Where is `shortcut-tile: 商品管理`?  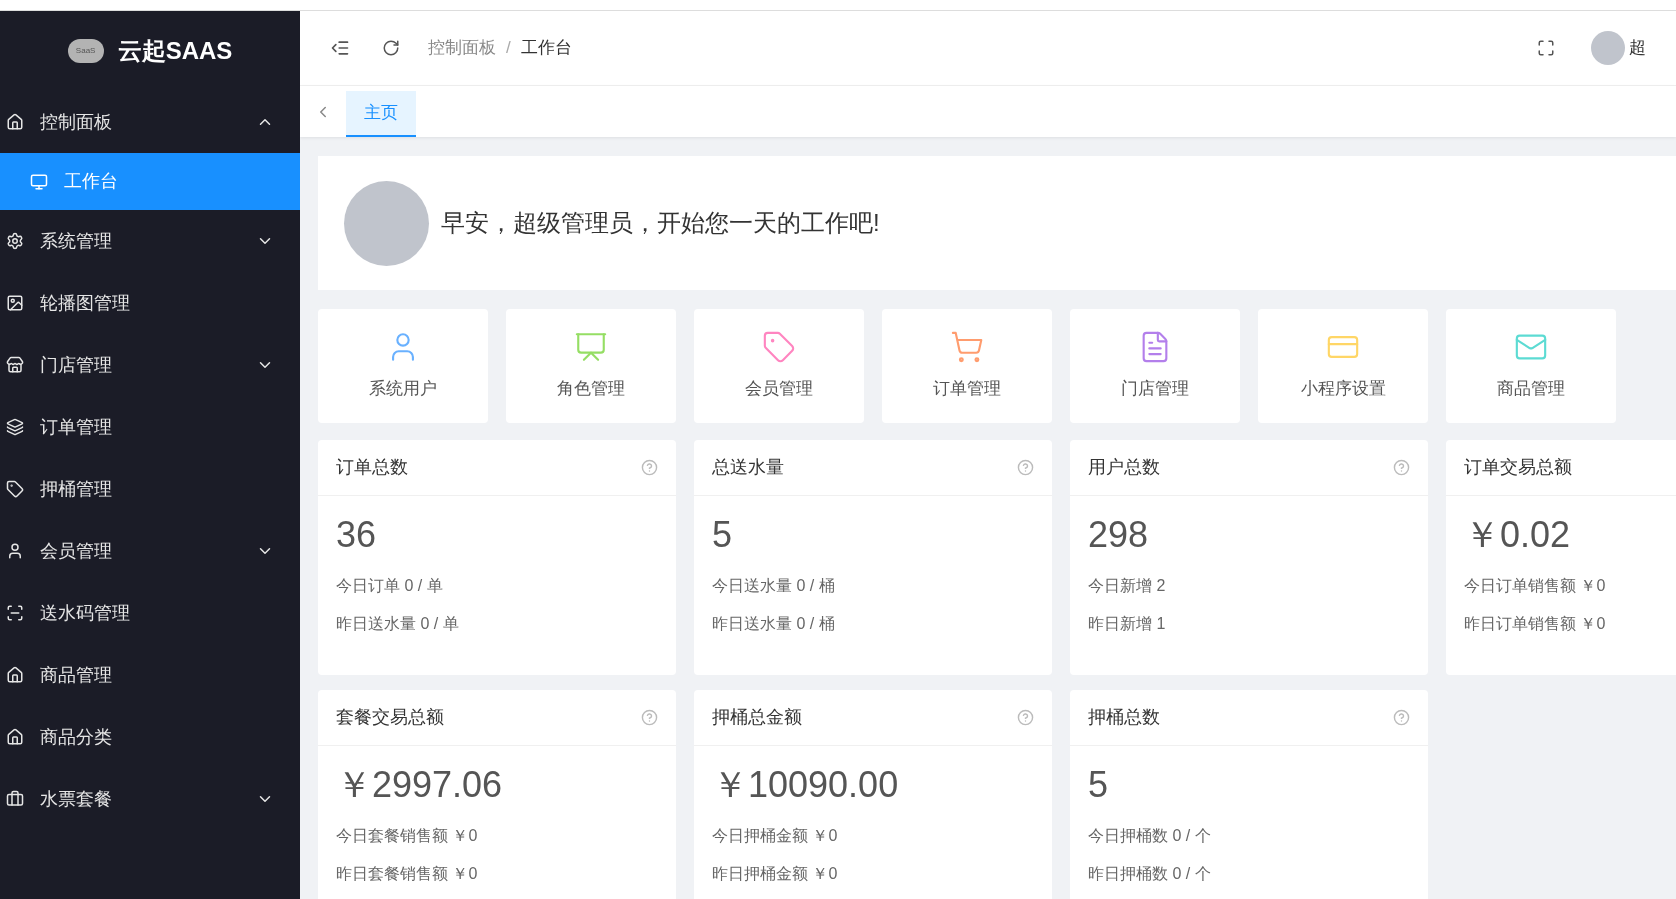
shortcut-tile: 商品管理 is located at coordinates (1531, 366).